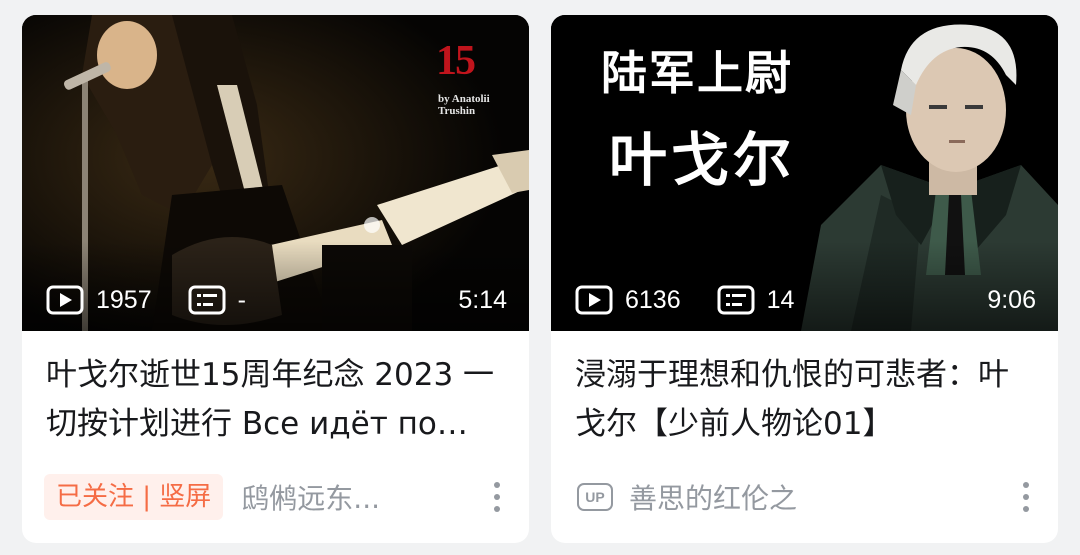  What do you see at coordinates (805, 300) in the screenshot?
I see `video-stats-bar: 6136 14 9:06` at bounding box center [805, 300].